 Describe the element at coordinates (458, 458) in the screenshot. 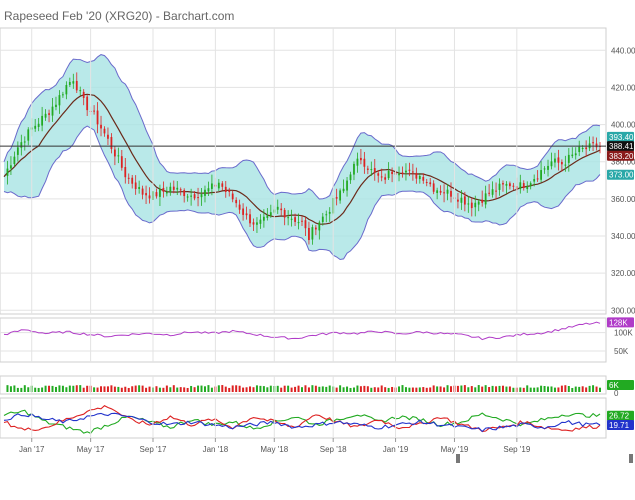

I see `range-handle-left` at that location.